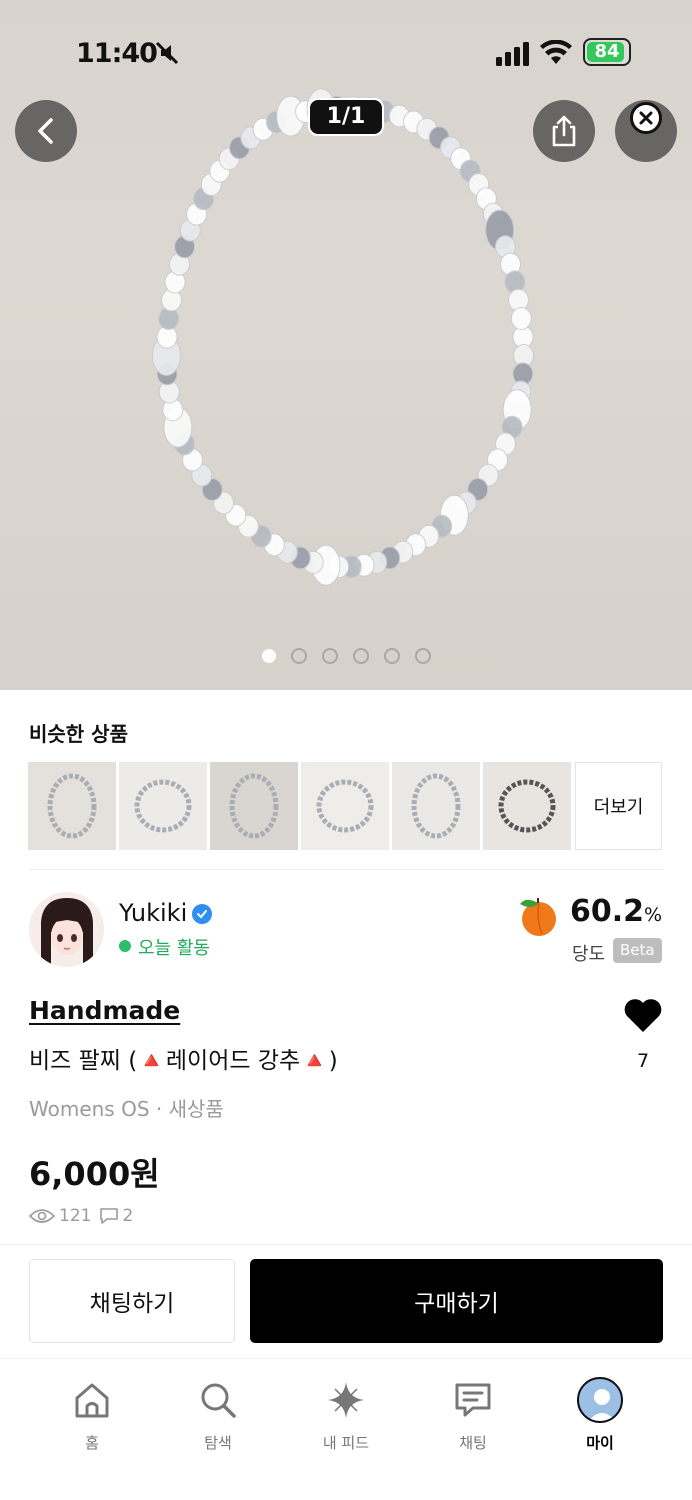  Describe the element at coordinates (104, 1010) in the screenshot. I see `brand-link: Handmade` at that location.